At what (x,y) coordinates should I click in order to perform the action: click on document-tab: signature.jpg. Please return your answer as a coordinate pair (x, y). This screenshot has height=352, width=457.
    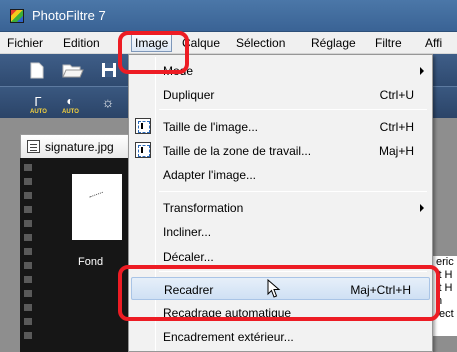
    Looking at the image, I should click on (75, 146).